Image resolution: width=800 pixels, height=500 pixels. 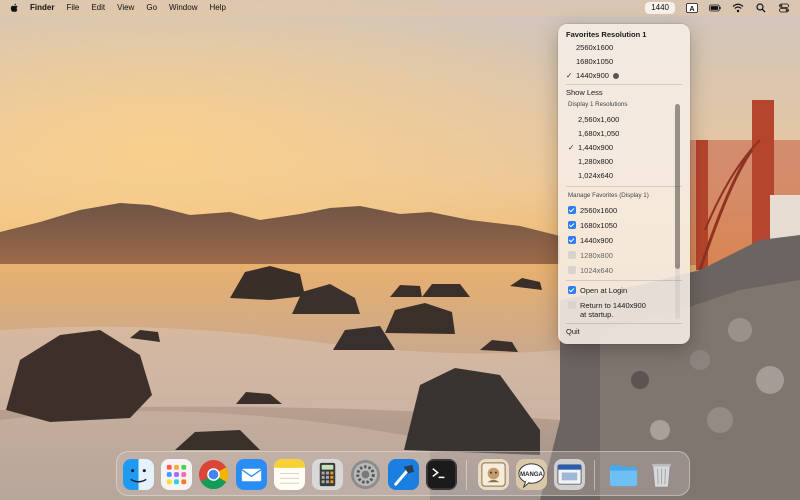 What do you see at coordinates (592, 75) in the screenshot?
I see `favorite-label: 1440x900` at bounding box center [592, 75].